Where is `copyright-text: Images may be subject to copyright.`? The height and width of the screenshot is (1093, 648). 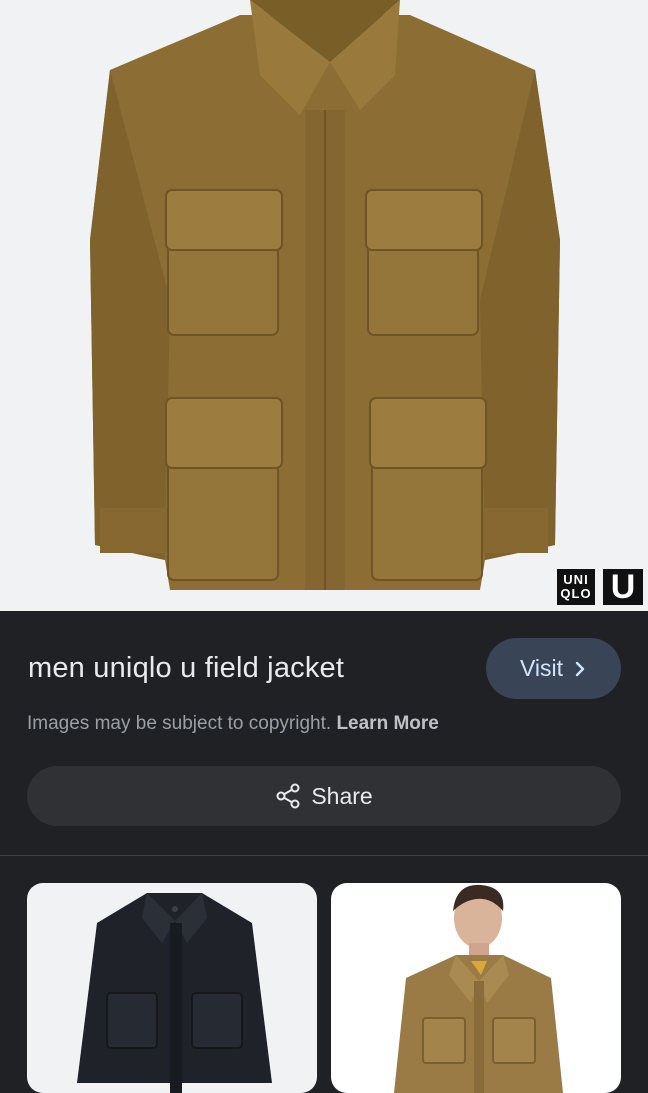
copyright-text: Images may be subject to copyright. is located at coordinates (179, 723).